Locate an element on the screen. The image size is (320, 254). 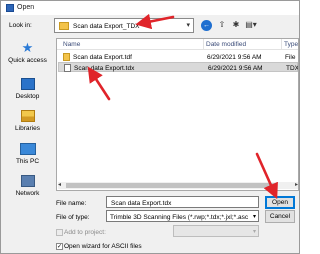
ascii-wizard-checkbox: ✓ is located at coordinates (59, 246).